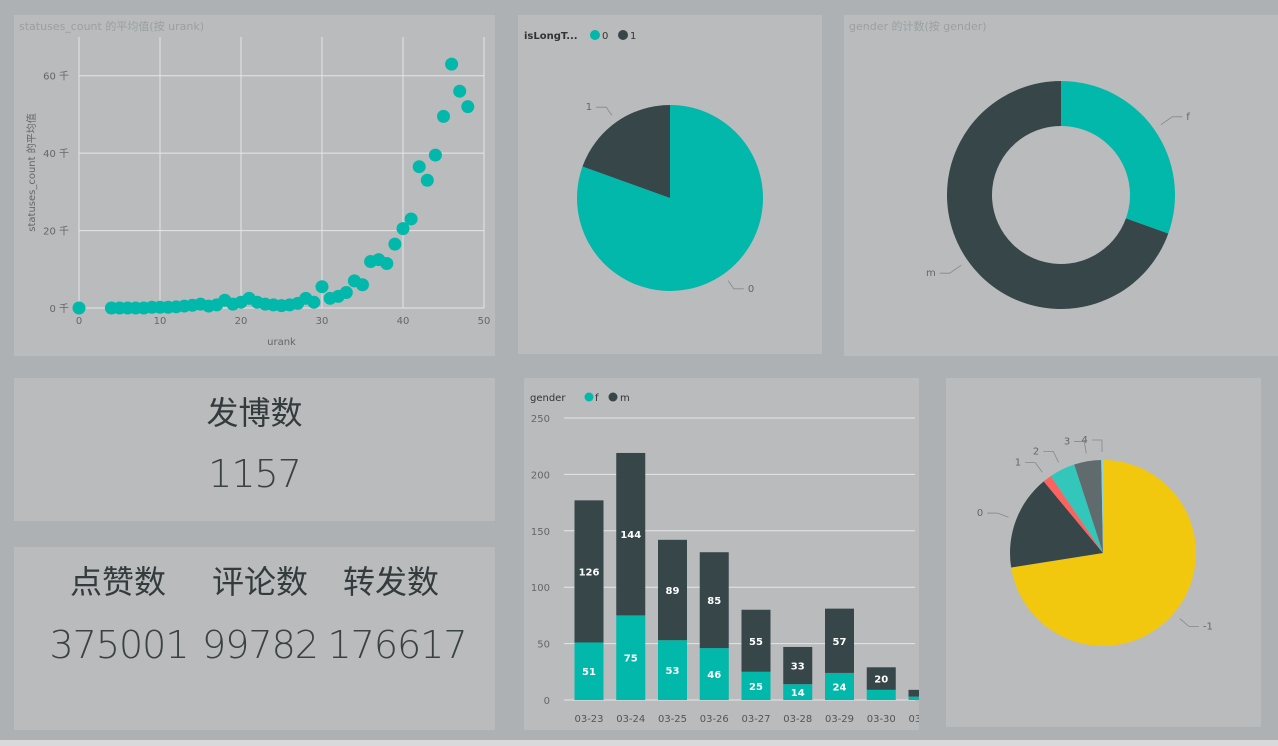 The width and height of the screenshot is (1278, 746). Describe the element at coordinates (673, 671) in the screenshot. I see `bar-label-f: 53` at that location.